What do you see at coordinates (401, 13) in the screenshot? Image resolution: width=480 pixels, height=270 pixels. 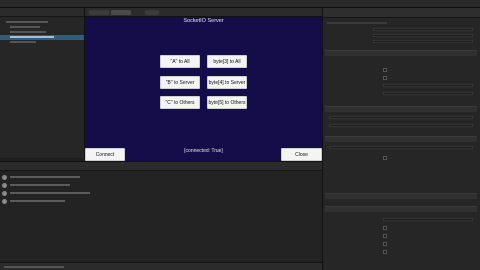 I see `inspector-header` at bounding box center [401, 13].